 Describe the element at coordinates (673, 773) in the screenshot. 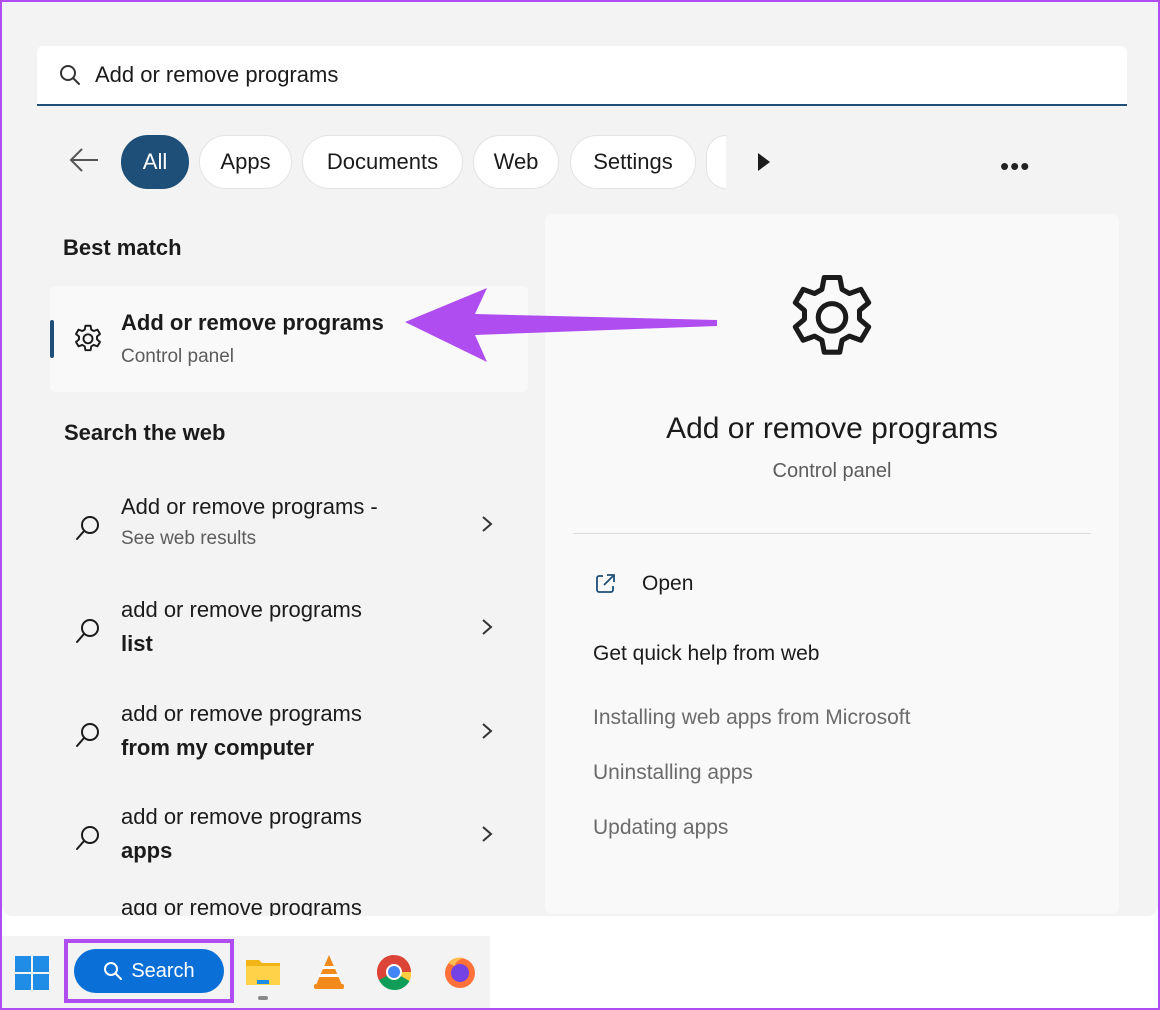

I see `help-link: Uninstalling apps` at that location.